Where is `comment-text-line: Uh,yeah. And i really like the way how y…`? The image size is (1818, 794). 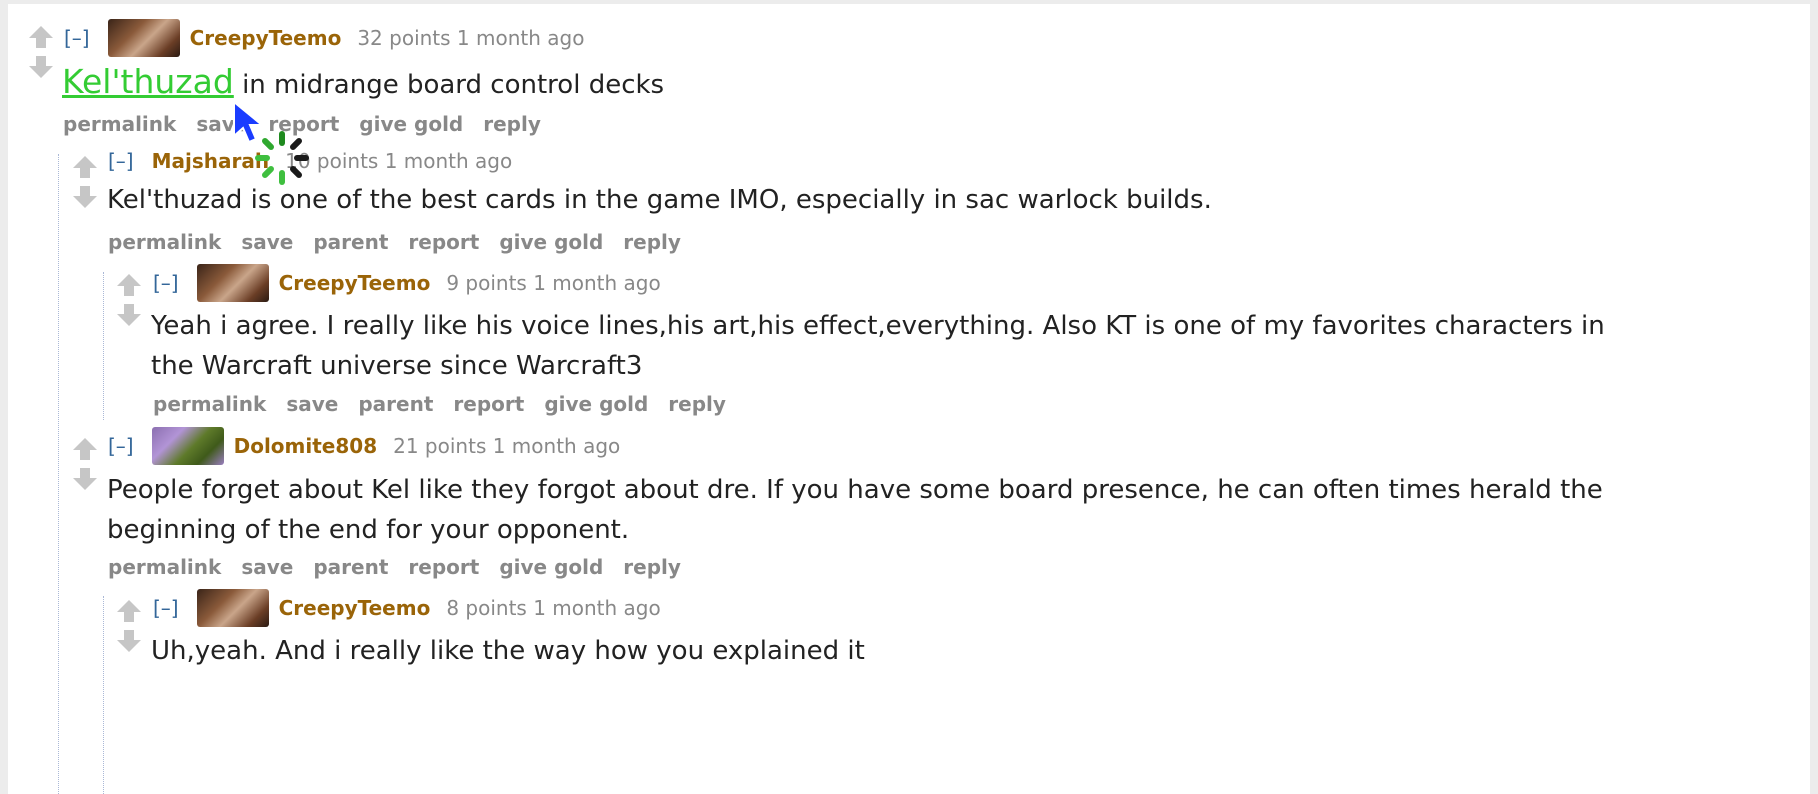
comment-text-line: Uh,yeah. And i really like the way how y… is located at coordinates (508, 651).